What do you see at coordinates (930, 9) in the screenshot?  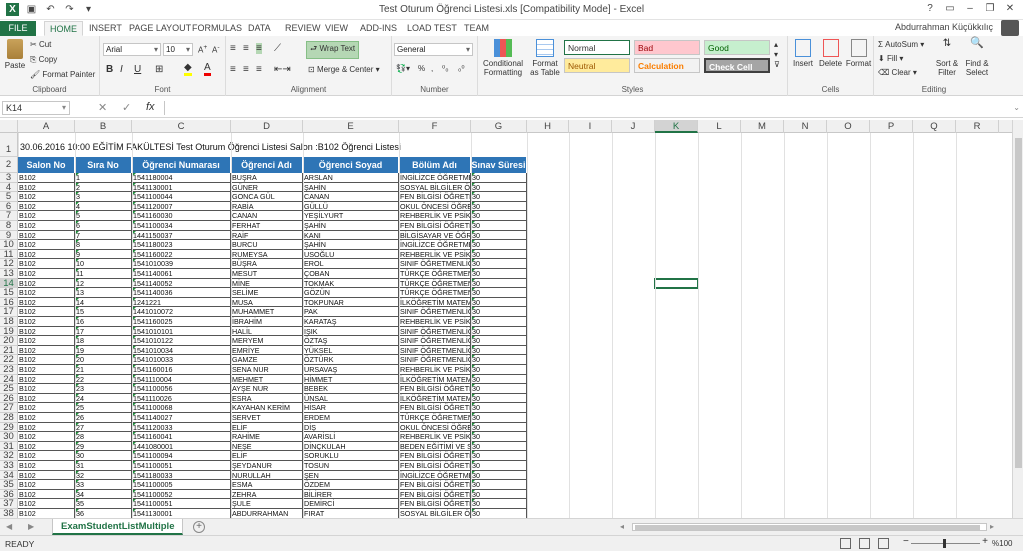 I see `help-icon: ?` at bounding box center [930, 9].